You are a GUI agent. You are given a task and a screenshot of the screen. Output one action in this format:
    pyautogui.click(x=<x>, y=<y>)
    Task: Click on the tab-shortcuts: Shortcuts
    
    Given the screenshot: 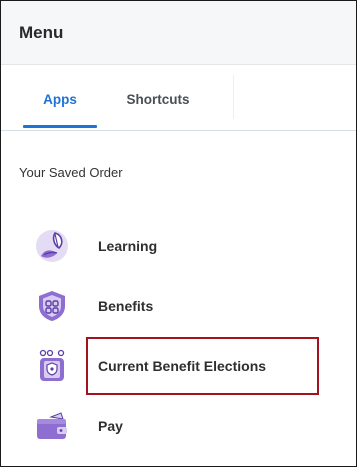 What is the action you would take?
    pyautogui.click(x=158, y=97)
    